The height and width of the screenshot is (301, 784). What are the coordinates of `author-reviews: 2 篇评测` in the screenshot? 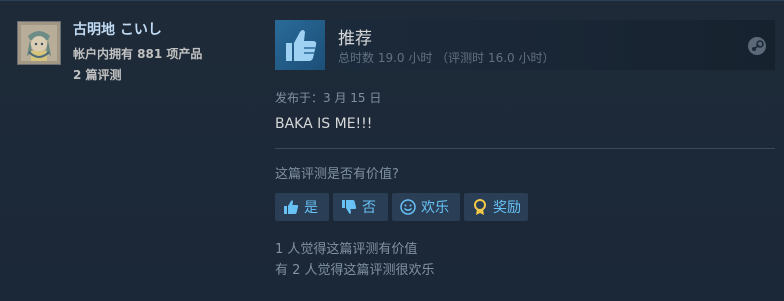 It's located at (97, 74).